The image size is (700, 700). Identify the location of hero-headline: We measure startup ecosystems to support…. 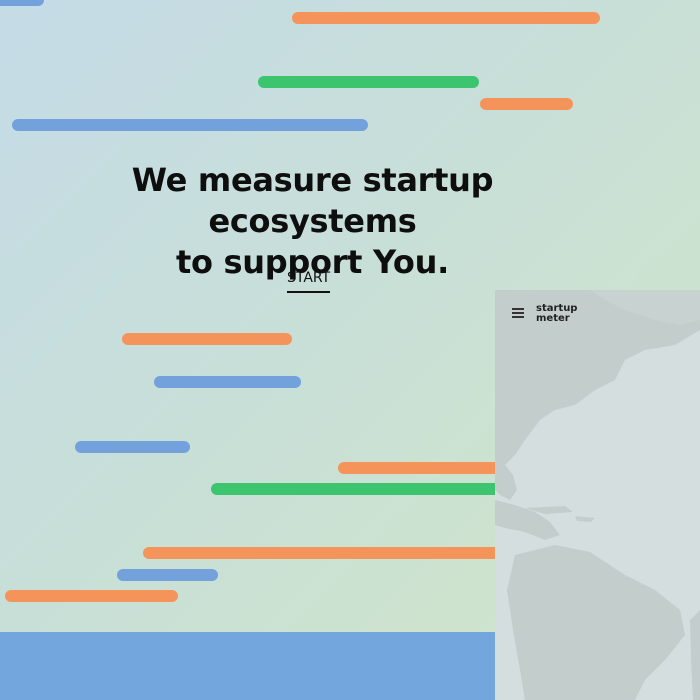
(312, 221).